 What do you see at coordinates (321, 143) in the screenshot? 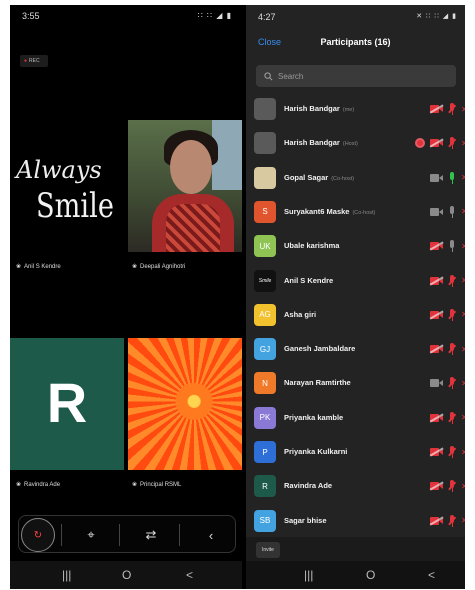
I see `participant-name: Harish Bandgar (Host)` at bounding box center [321, 143].